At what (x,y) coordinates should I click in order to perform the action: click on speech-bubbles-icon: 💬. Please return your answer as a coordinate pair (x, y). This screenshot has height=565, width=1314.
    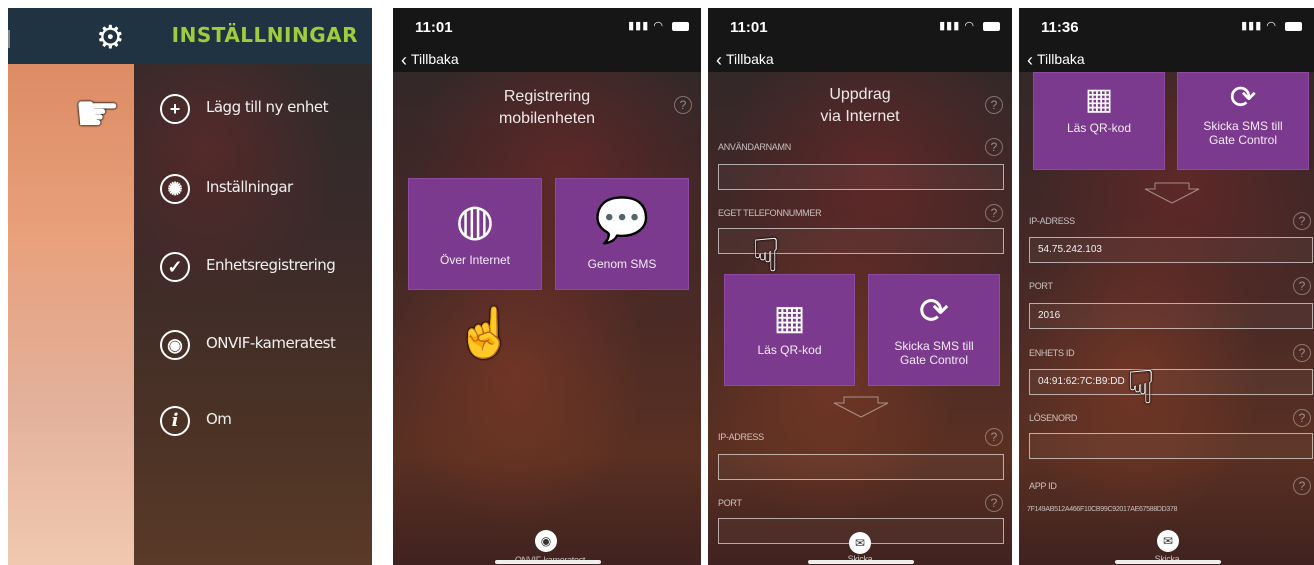
    Looking at the image, I should click on (622, 220).